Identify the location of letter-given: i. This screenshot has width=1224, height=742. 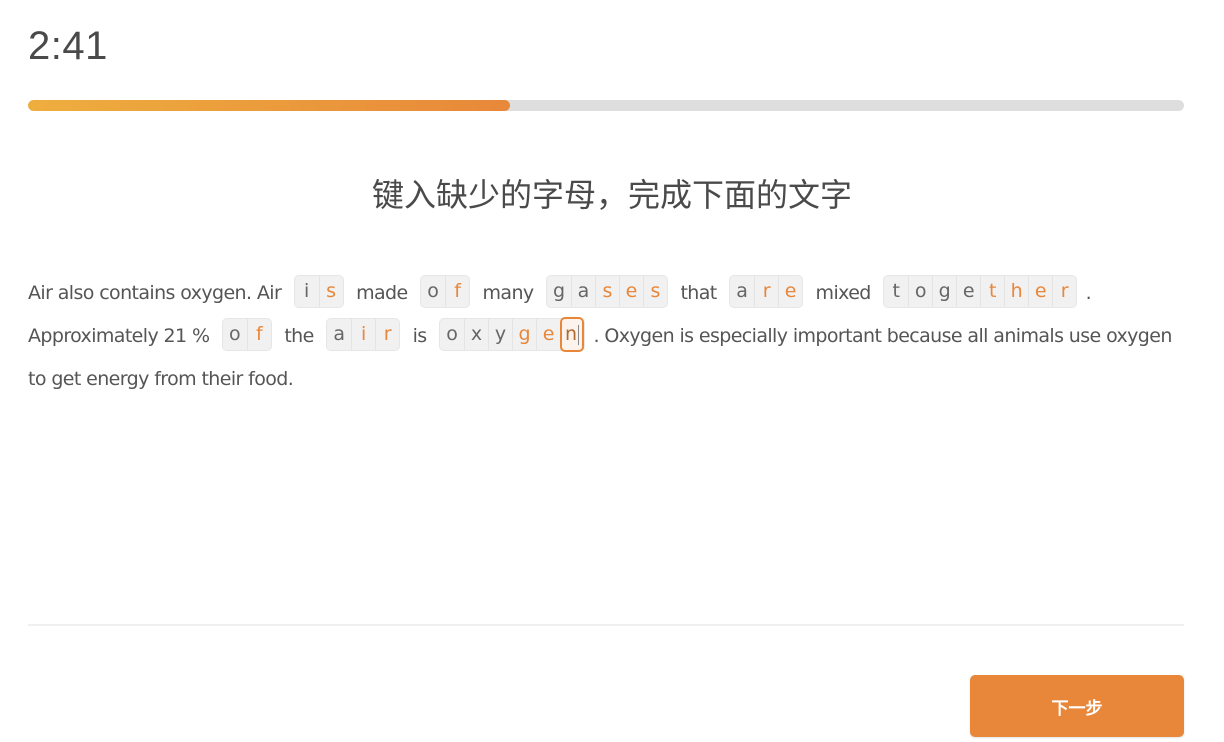
(307, 291).